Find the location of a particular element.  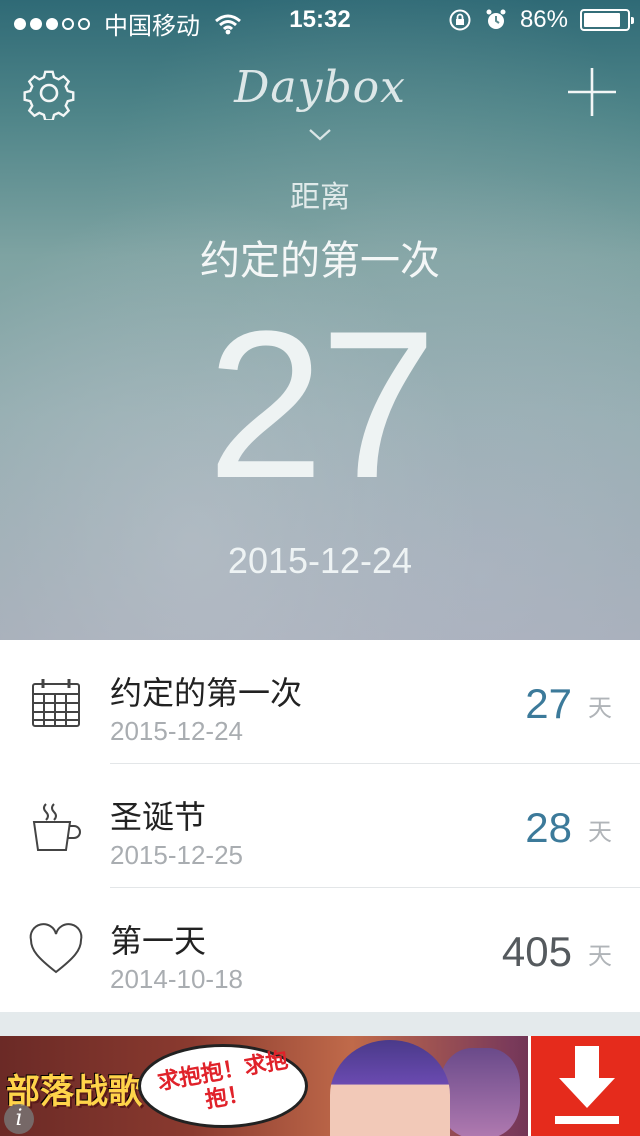

event-title: 圣诞节 is located at coordinates (158, 817).